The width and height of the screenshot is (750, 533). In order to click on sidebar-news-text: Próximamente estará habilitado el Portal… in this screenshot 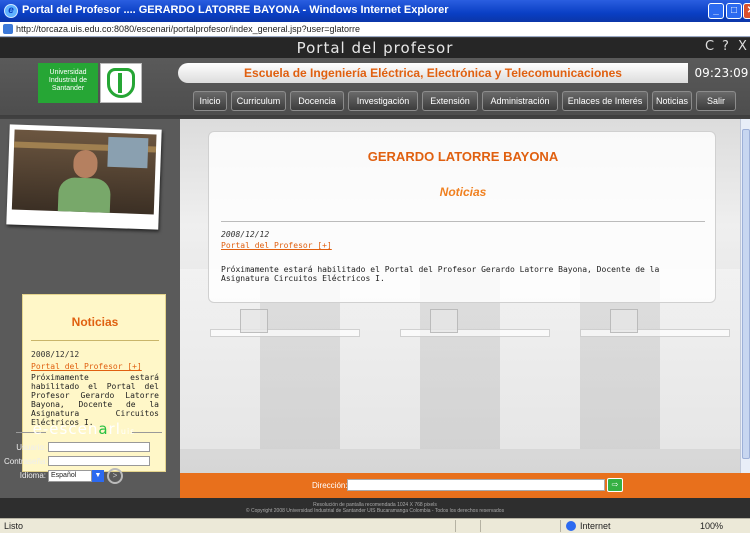, I will do `click(95, 400)`.